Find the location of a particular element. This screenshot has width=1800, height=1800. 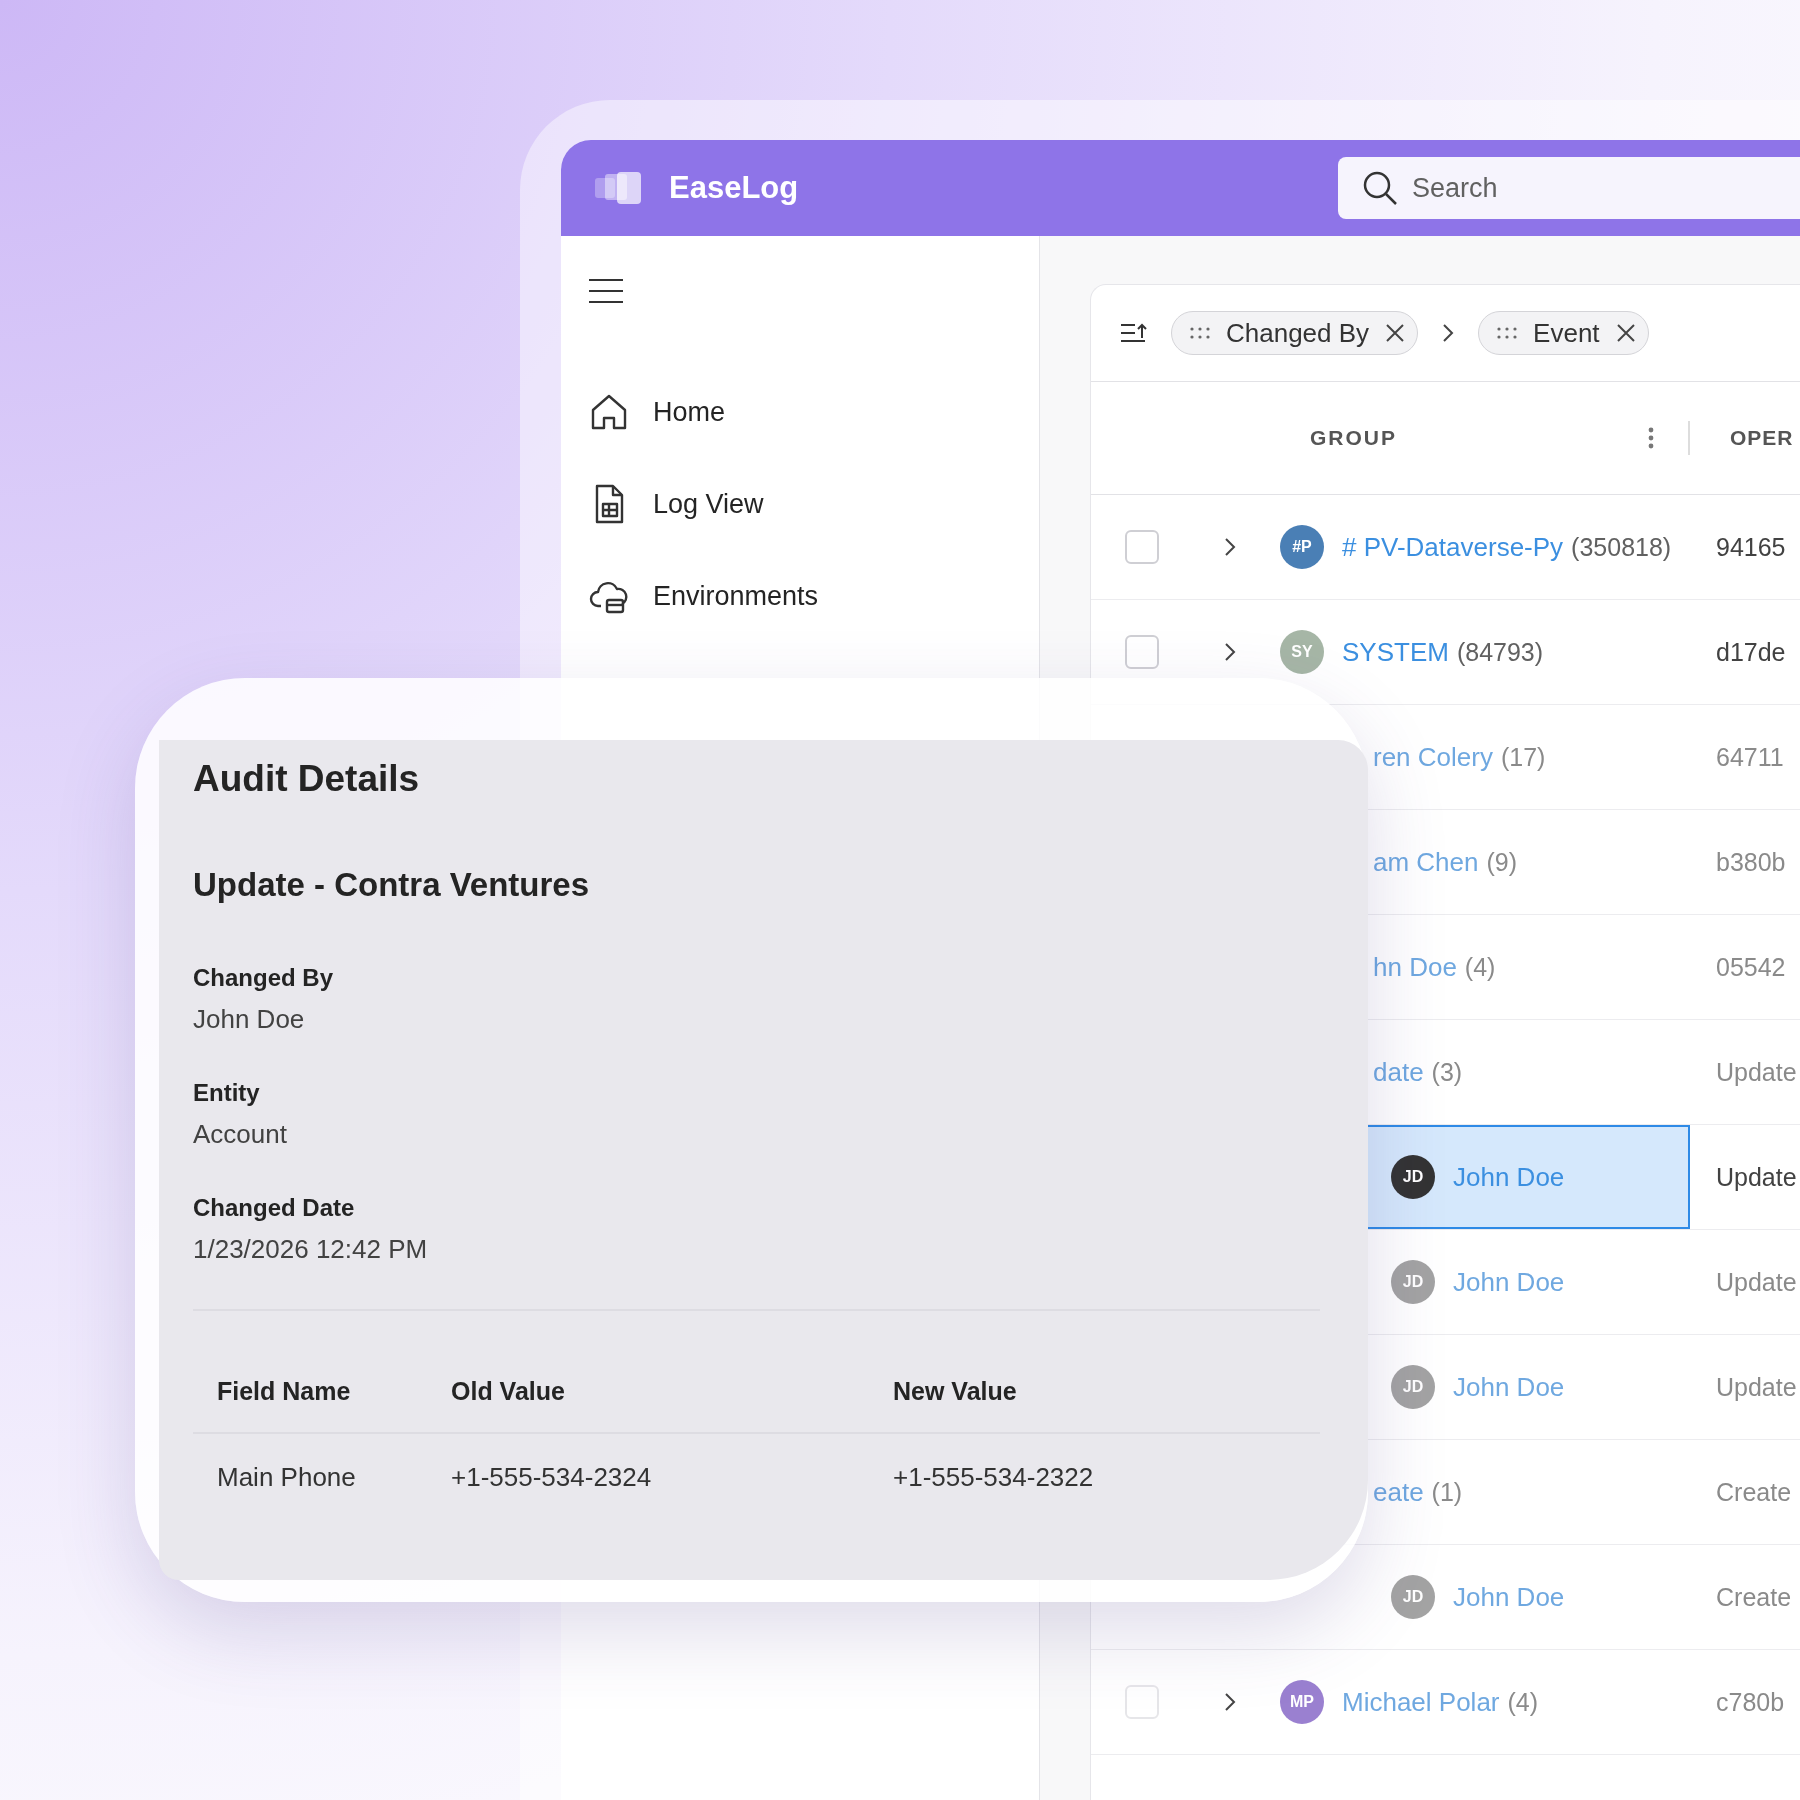

field-label: Entity is located at coordinates (227, 1093).